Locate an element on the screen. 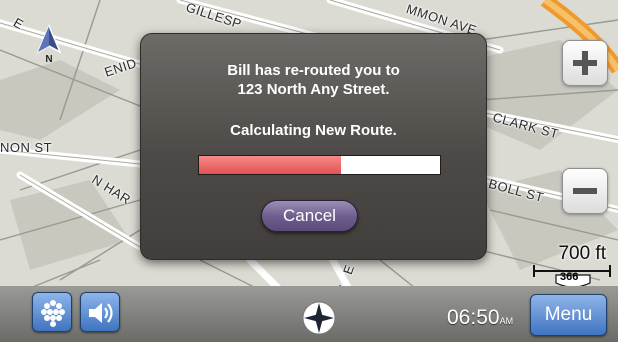 The height and width of the screenshot is (342, 618). apps-button is located at coordinates (52, 312).